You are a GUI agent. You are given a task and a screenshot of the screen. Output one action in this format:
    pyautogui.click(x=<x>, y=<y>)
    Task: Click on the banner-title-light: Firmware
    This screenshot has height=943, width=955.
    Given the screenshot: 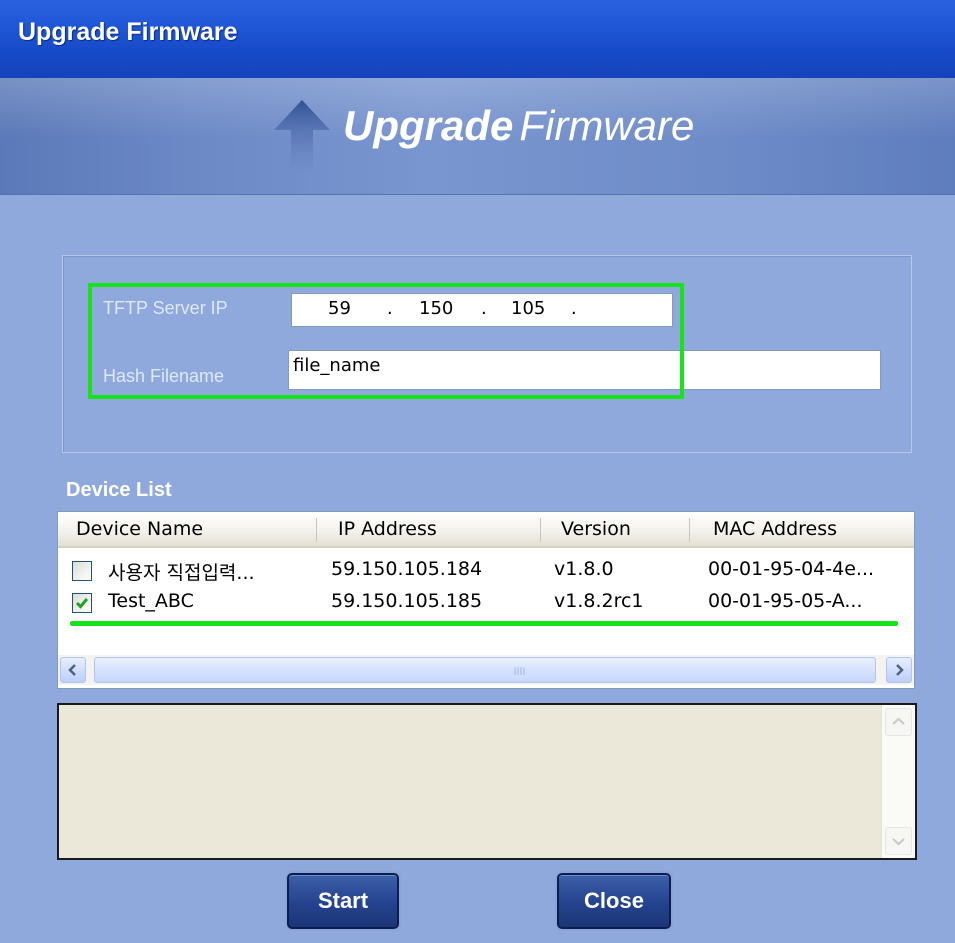 What is the action you would take?
    pyautogui.click(x=607, y=125)
    